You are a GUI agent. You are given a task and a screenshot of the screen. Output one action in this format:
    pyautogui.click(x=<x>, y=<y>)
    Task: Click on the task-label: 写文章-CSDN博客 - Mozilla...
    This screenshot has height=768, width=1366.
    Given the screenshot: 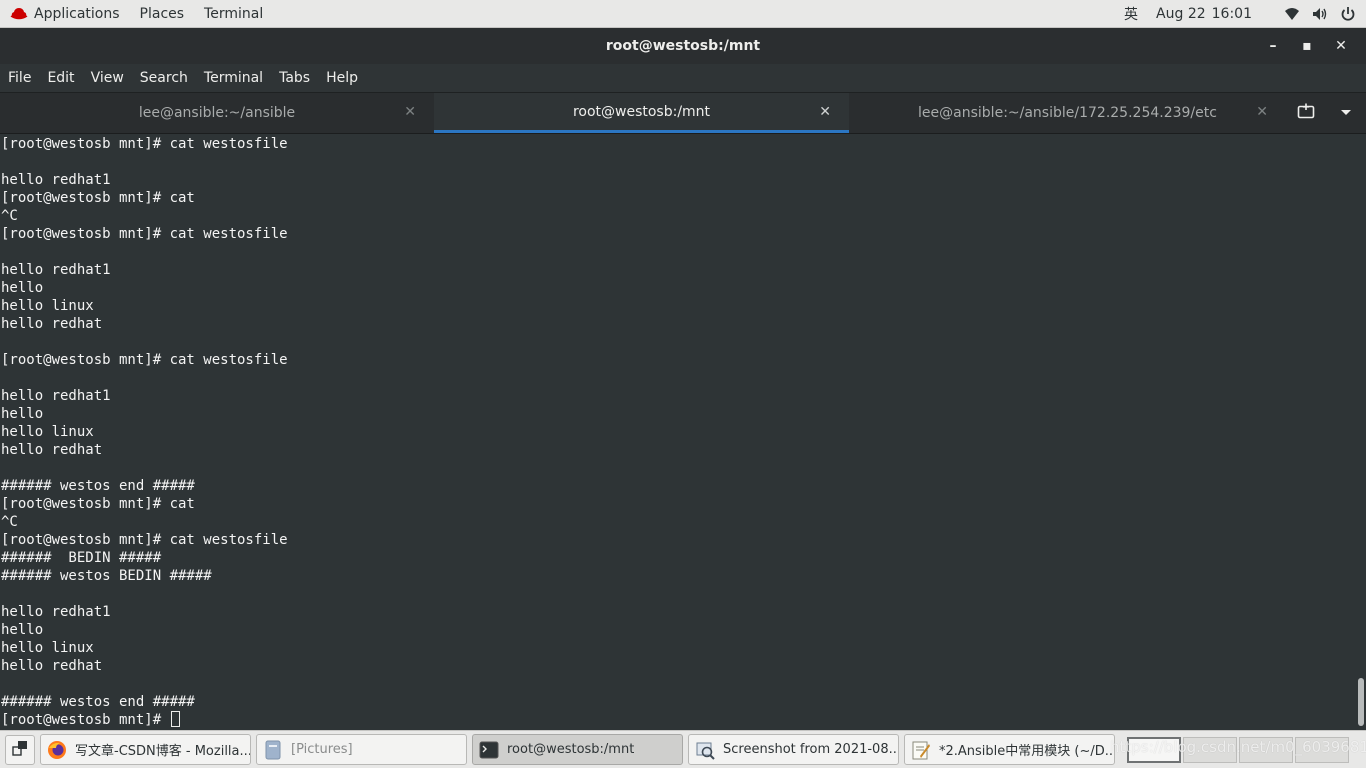 What is the action you would take?
    pyautogui.click(x=162, y=751)
    